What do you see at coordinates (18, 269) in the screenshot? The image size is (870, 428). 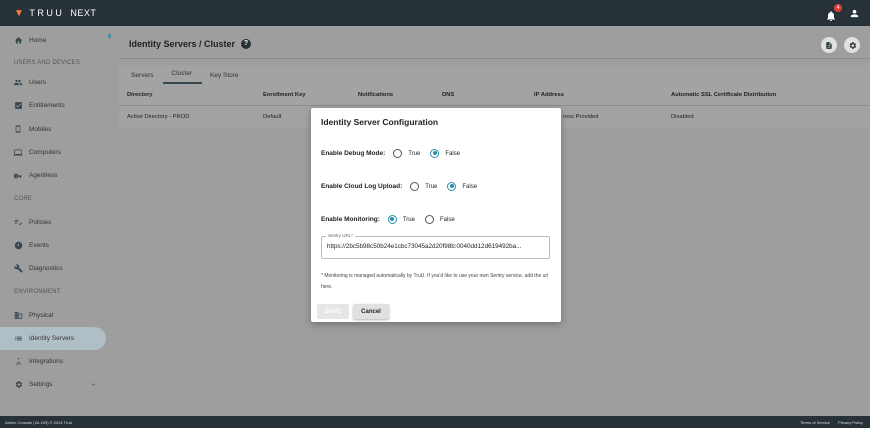 I see `wrench-icon` at bounding box center [18, 269].